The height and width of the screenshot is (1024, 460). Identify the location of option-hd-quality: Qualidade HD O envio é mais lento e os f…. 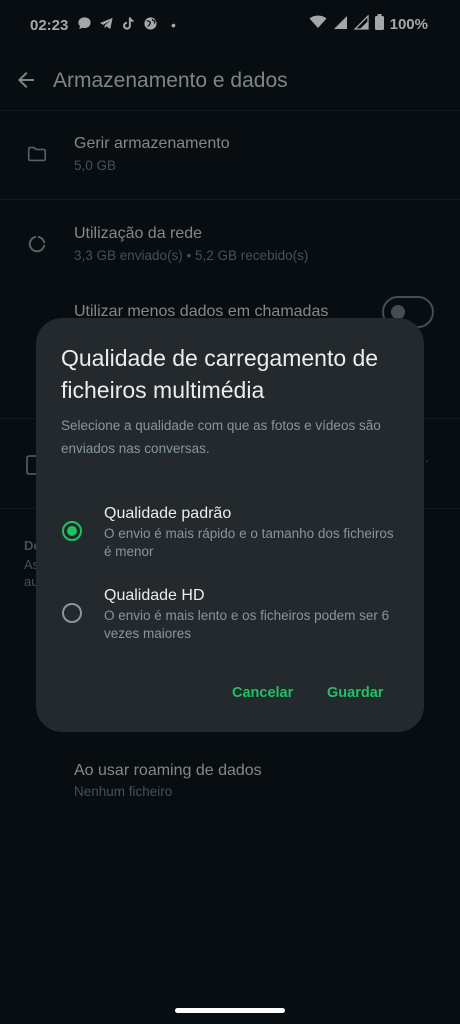
(230, 616).